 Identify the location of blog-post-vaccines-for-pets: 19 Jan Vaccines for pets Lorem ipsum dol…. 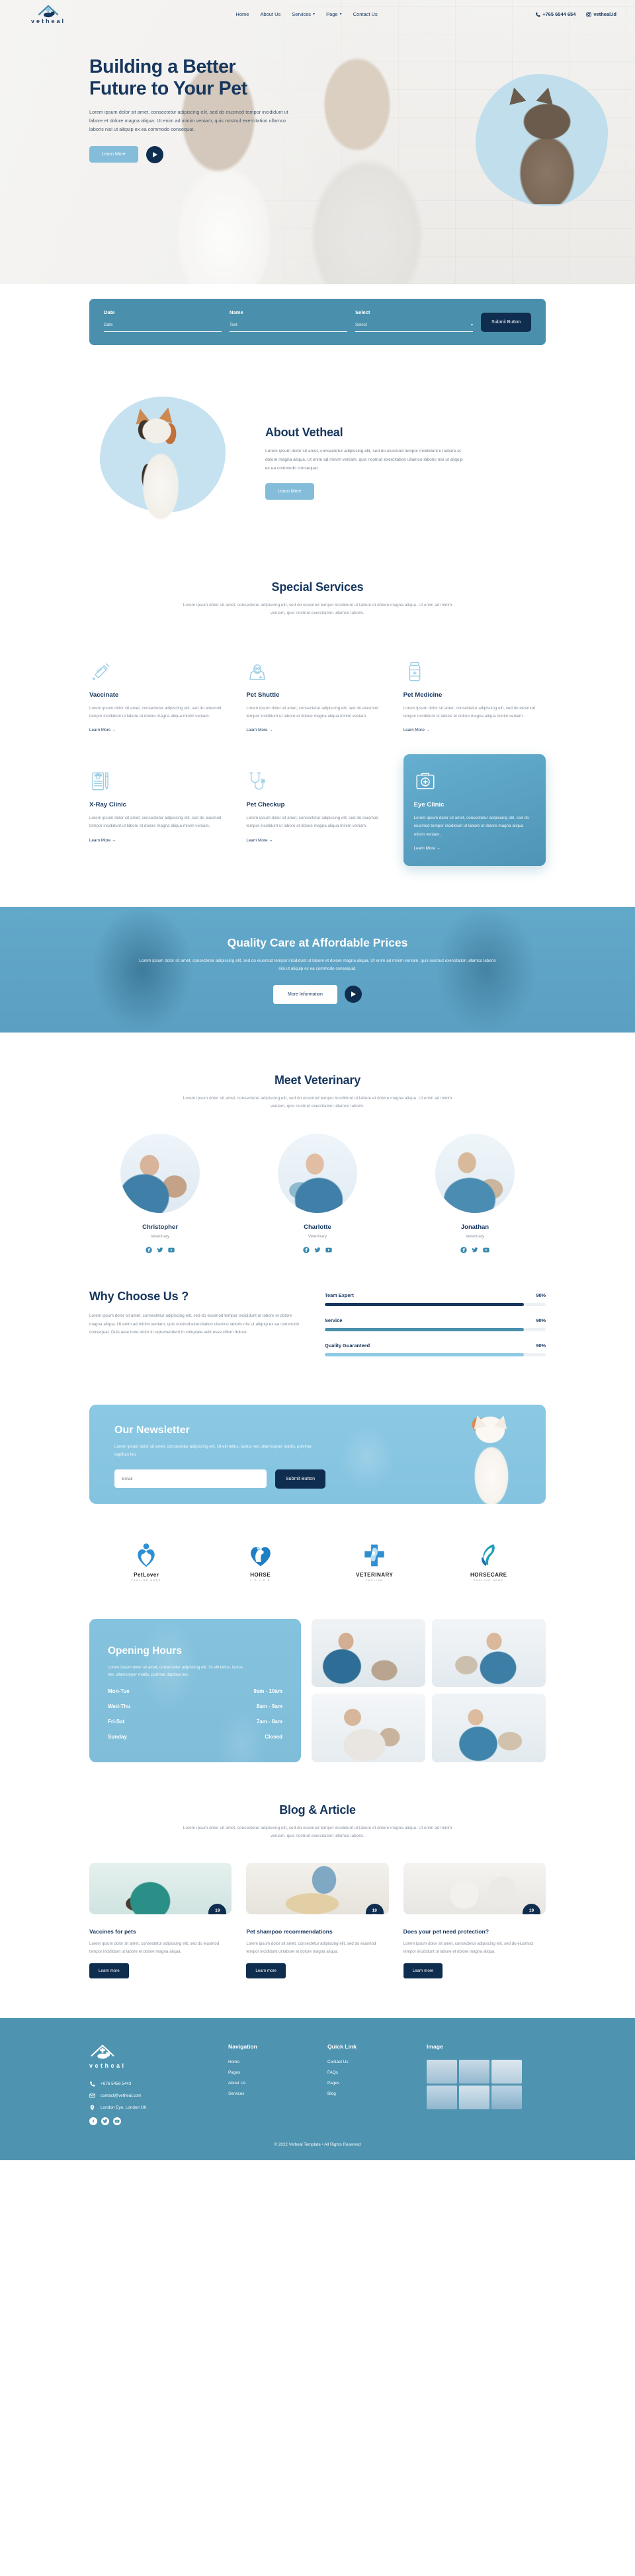
(160, 1920).